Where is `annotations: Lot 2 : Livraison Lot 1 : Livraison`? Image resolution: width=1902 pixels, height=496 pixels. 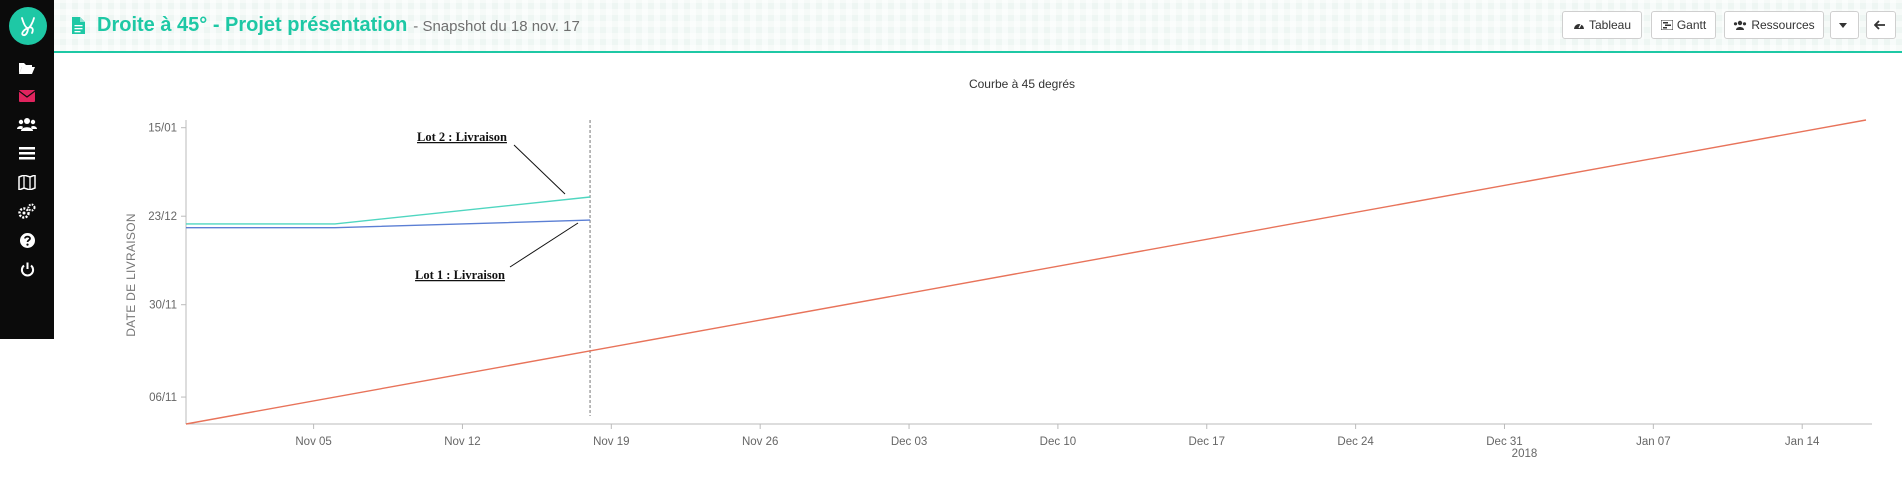 annotations: Lot 2 : Livraison Lot 1 : Livraison is located at coordinates (497, 206).